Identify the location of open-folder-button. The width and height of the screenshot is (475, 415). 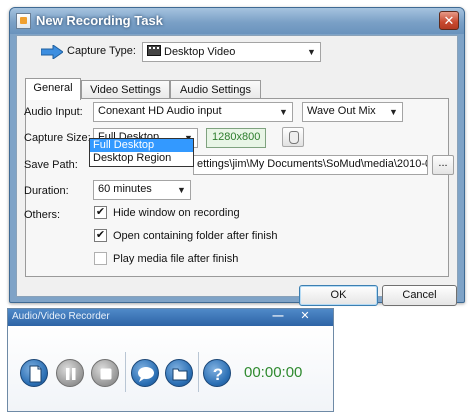
(179, 373).